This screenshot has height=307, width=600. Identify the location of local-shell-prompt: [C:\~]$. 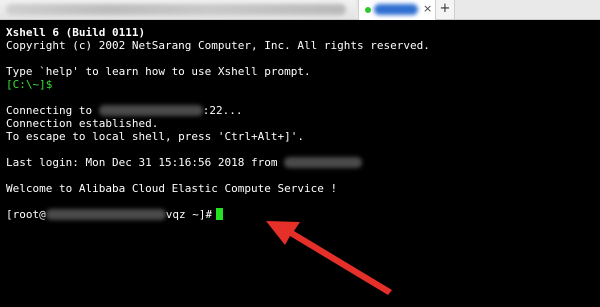
(29, 84).